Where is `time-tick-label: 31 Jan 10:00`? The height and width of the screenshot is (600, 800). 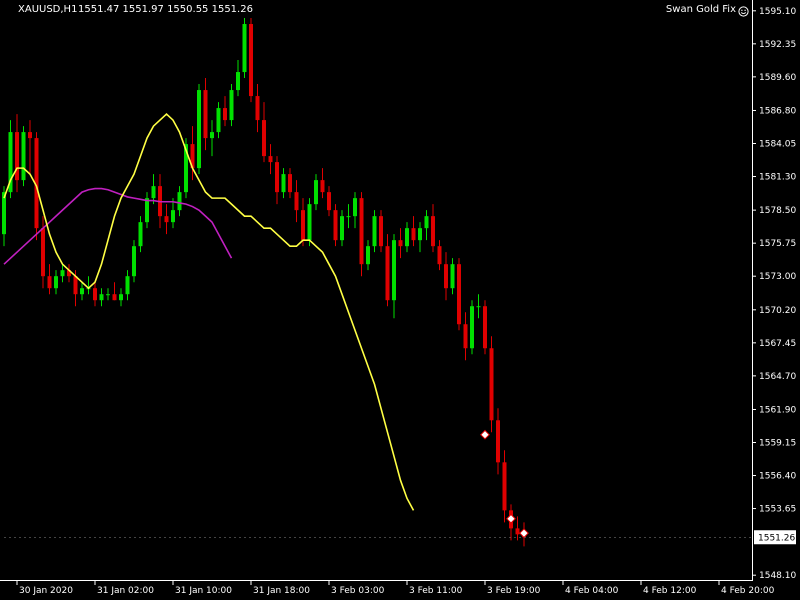
time-tick-label: 31 Jan 10:00 is located at coordinates (203, 591).